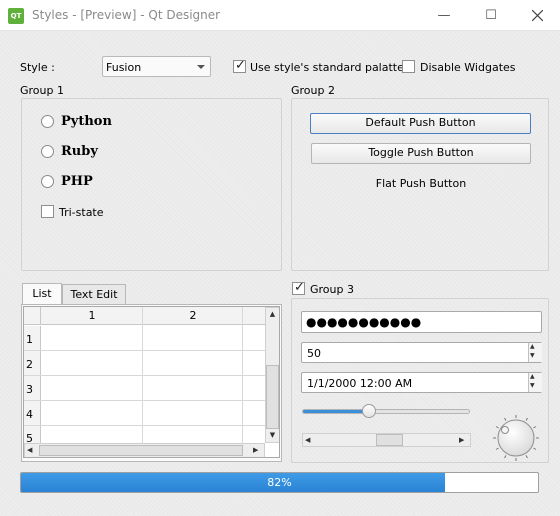 The height and width of the screenshot is (516, 560). I want to click on group2-title: Group 2, so click(313, 90).